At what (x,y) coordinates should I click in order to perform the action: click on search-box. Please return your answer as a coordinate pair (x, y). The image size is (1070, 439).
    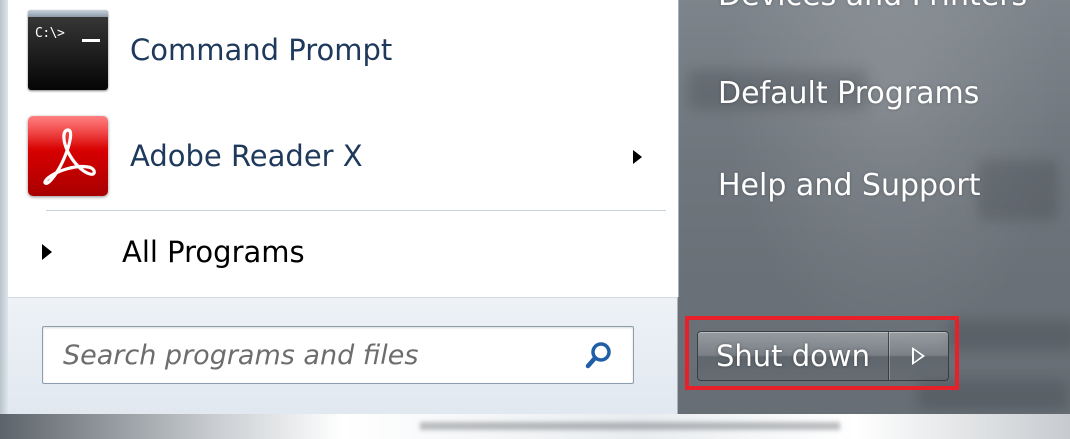
    Looking at the image, I should click on (338, 355).